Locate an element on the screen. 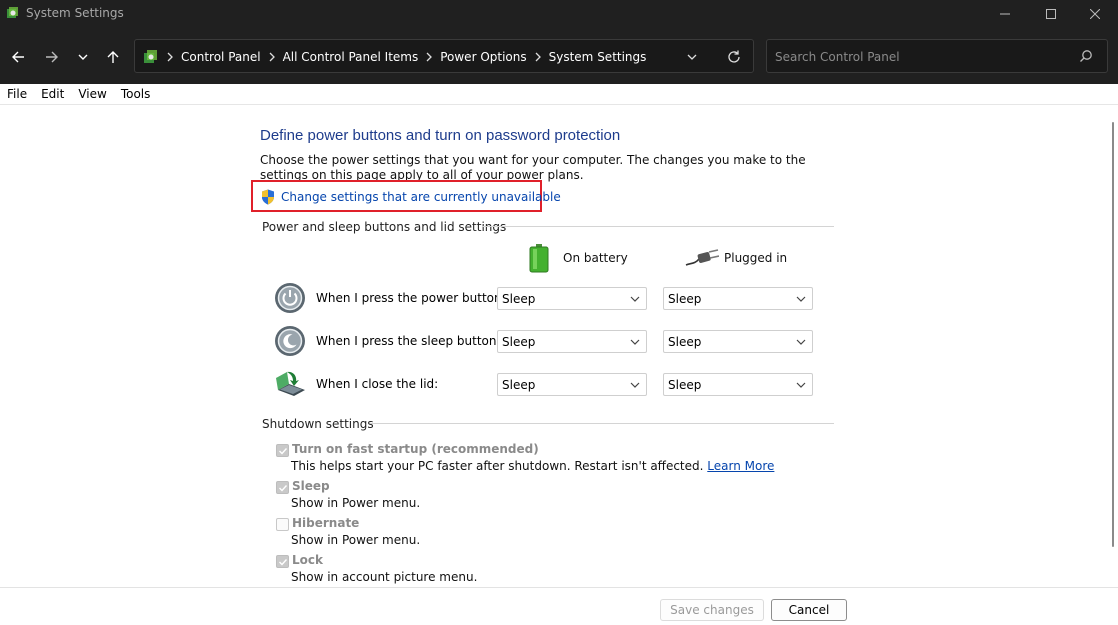  search-box is located at coordinates (937, 56).